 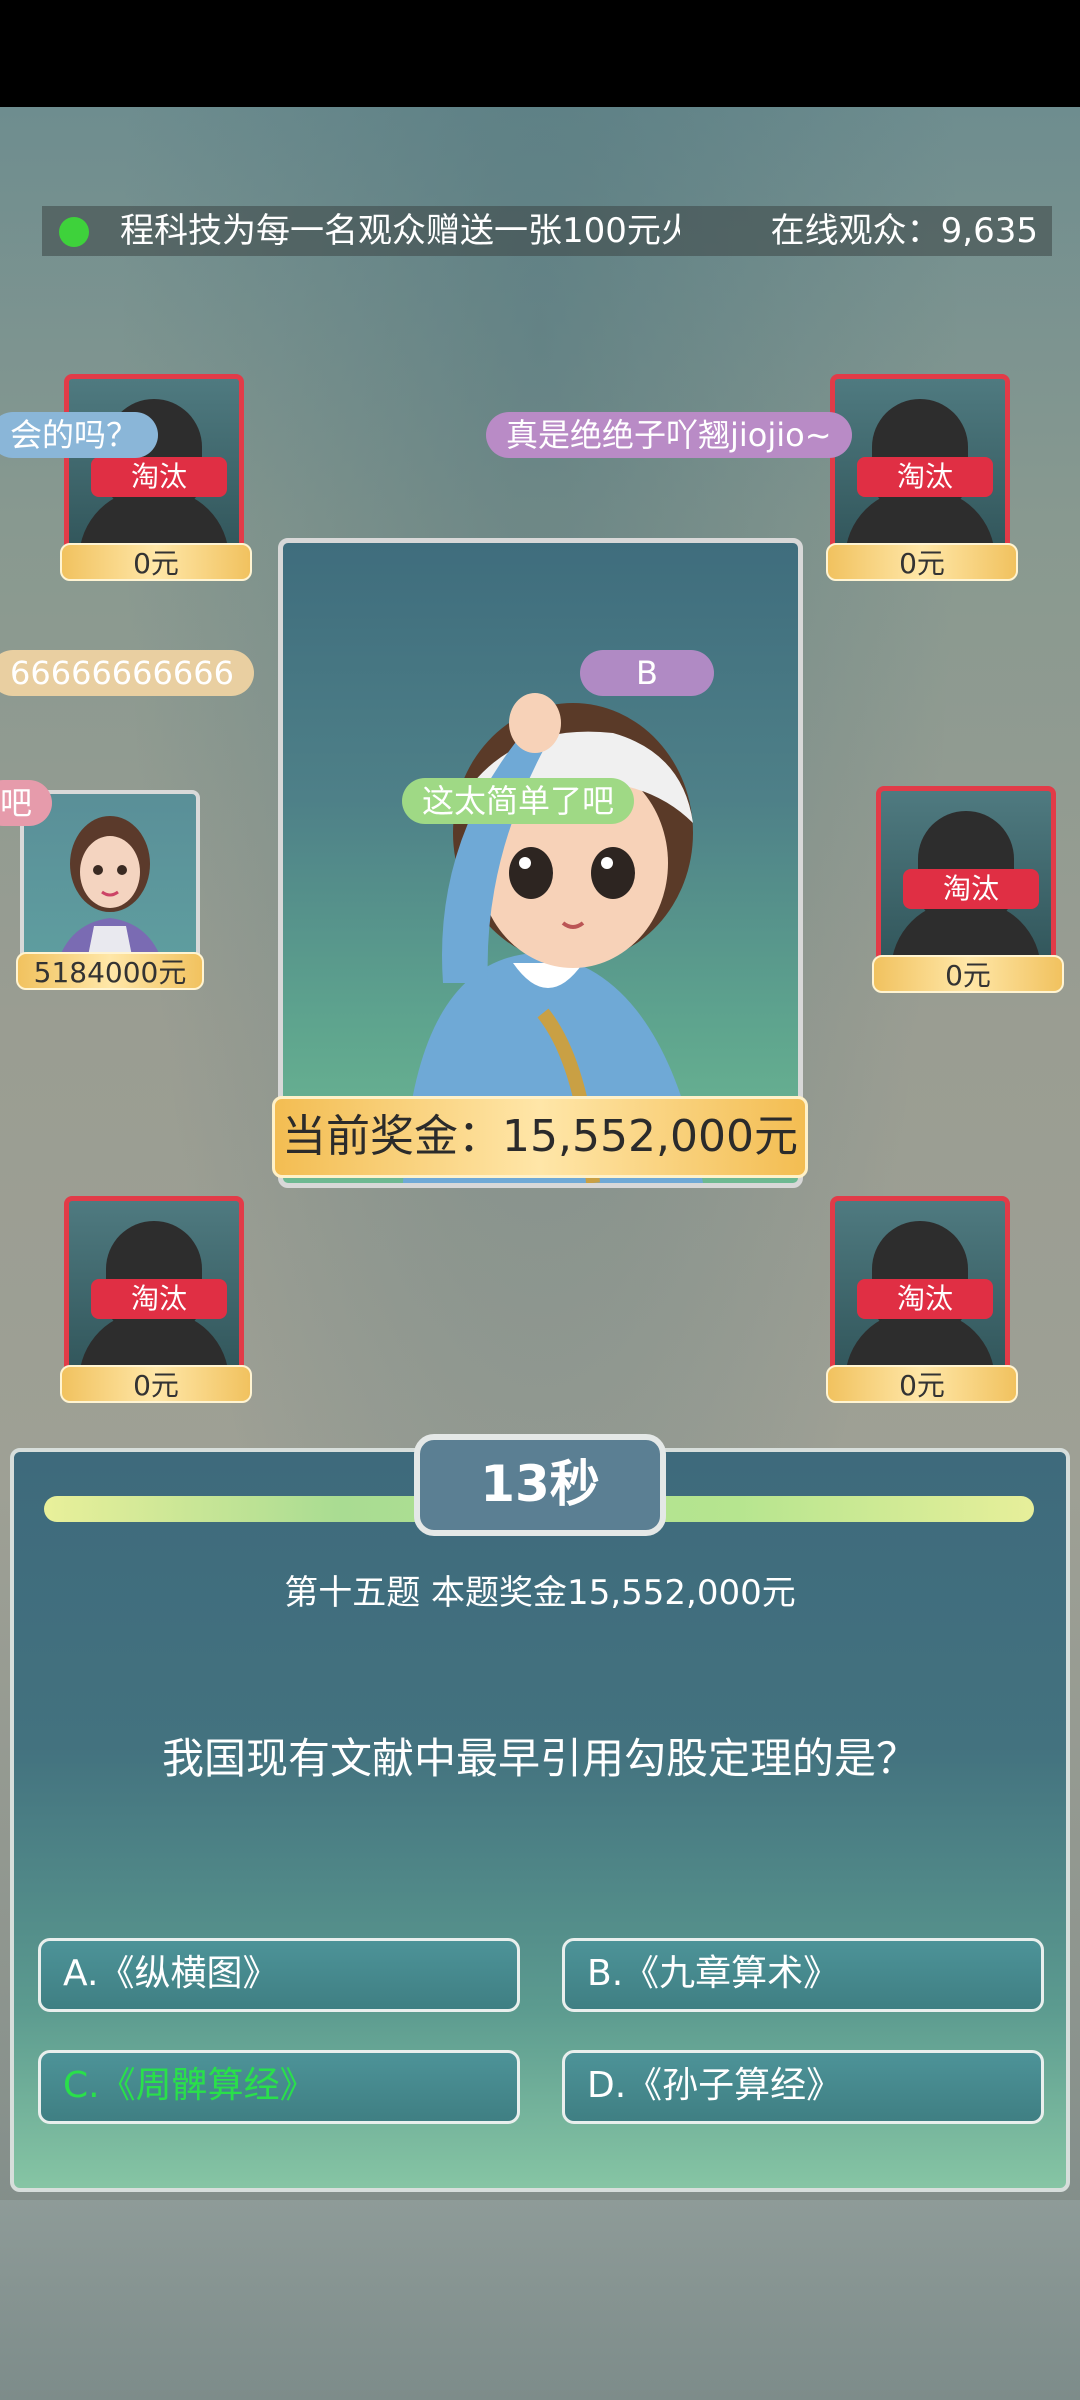 What do you see at coordinates (540, 2300) in the screenshot?
I see `city-background` at bounding box center [540, 2300].